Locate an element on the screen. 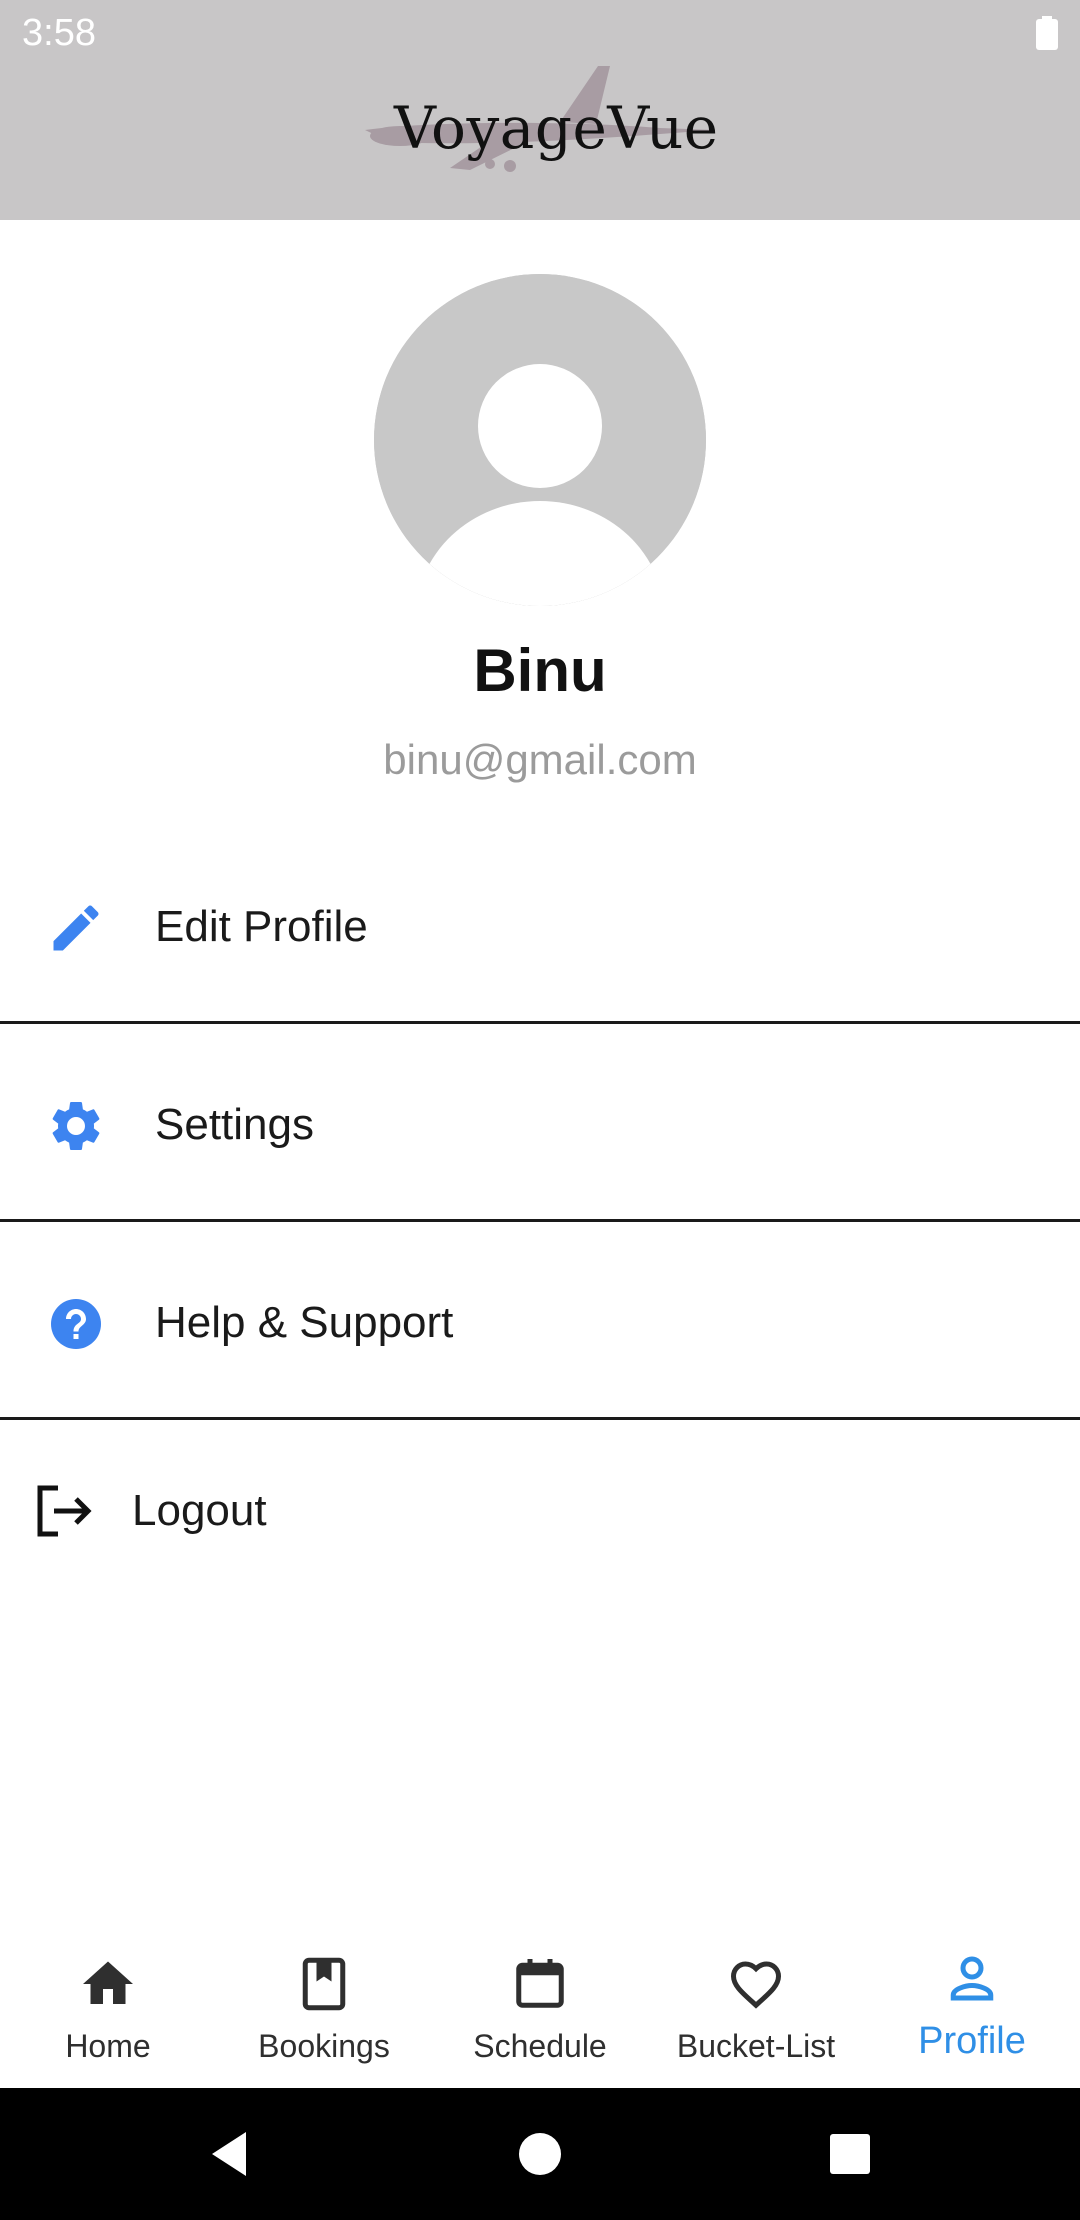  nav-bucket-list: Bucket-List is located at coordinates (756, 2014).